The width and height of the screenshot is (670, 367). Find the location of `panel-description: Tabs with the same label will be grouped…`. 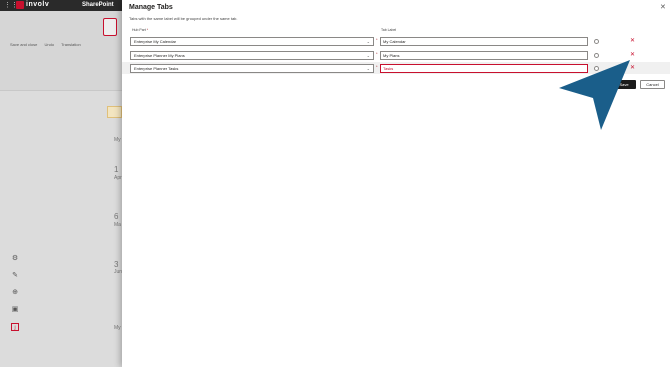

panel-description: Tabs with the same label will be grouped… is located at coordinates (183, 18).